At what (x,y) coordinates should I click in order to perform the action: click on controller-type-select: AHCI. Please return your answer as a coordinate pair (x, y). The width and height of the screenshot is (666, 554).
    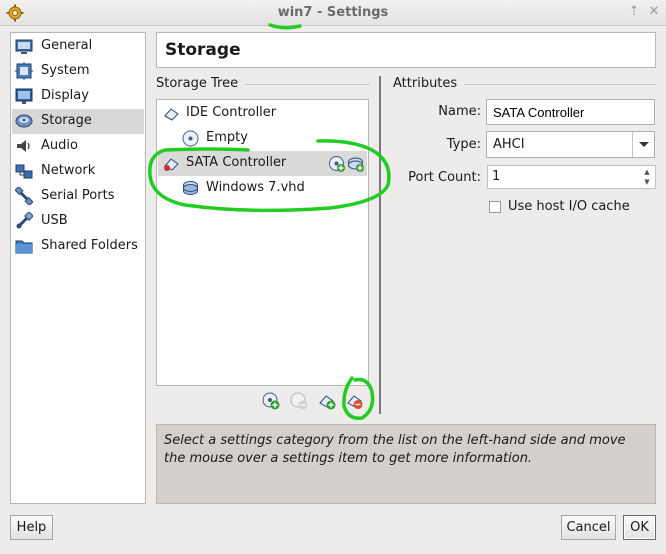
    Looking at the image, I should click on (570, 144).